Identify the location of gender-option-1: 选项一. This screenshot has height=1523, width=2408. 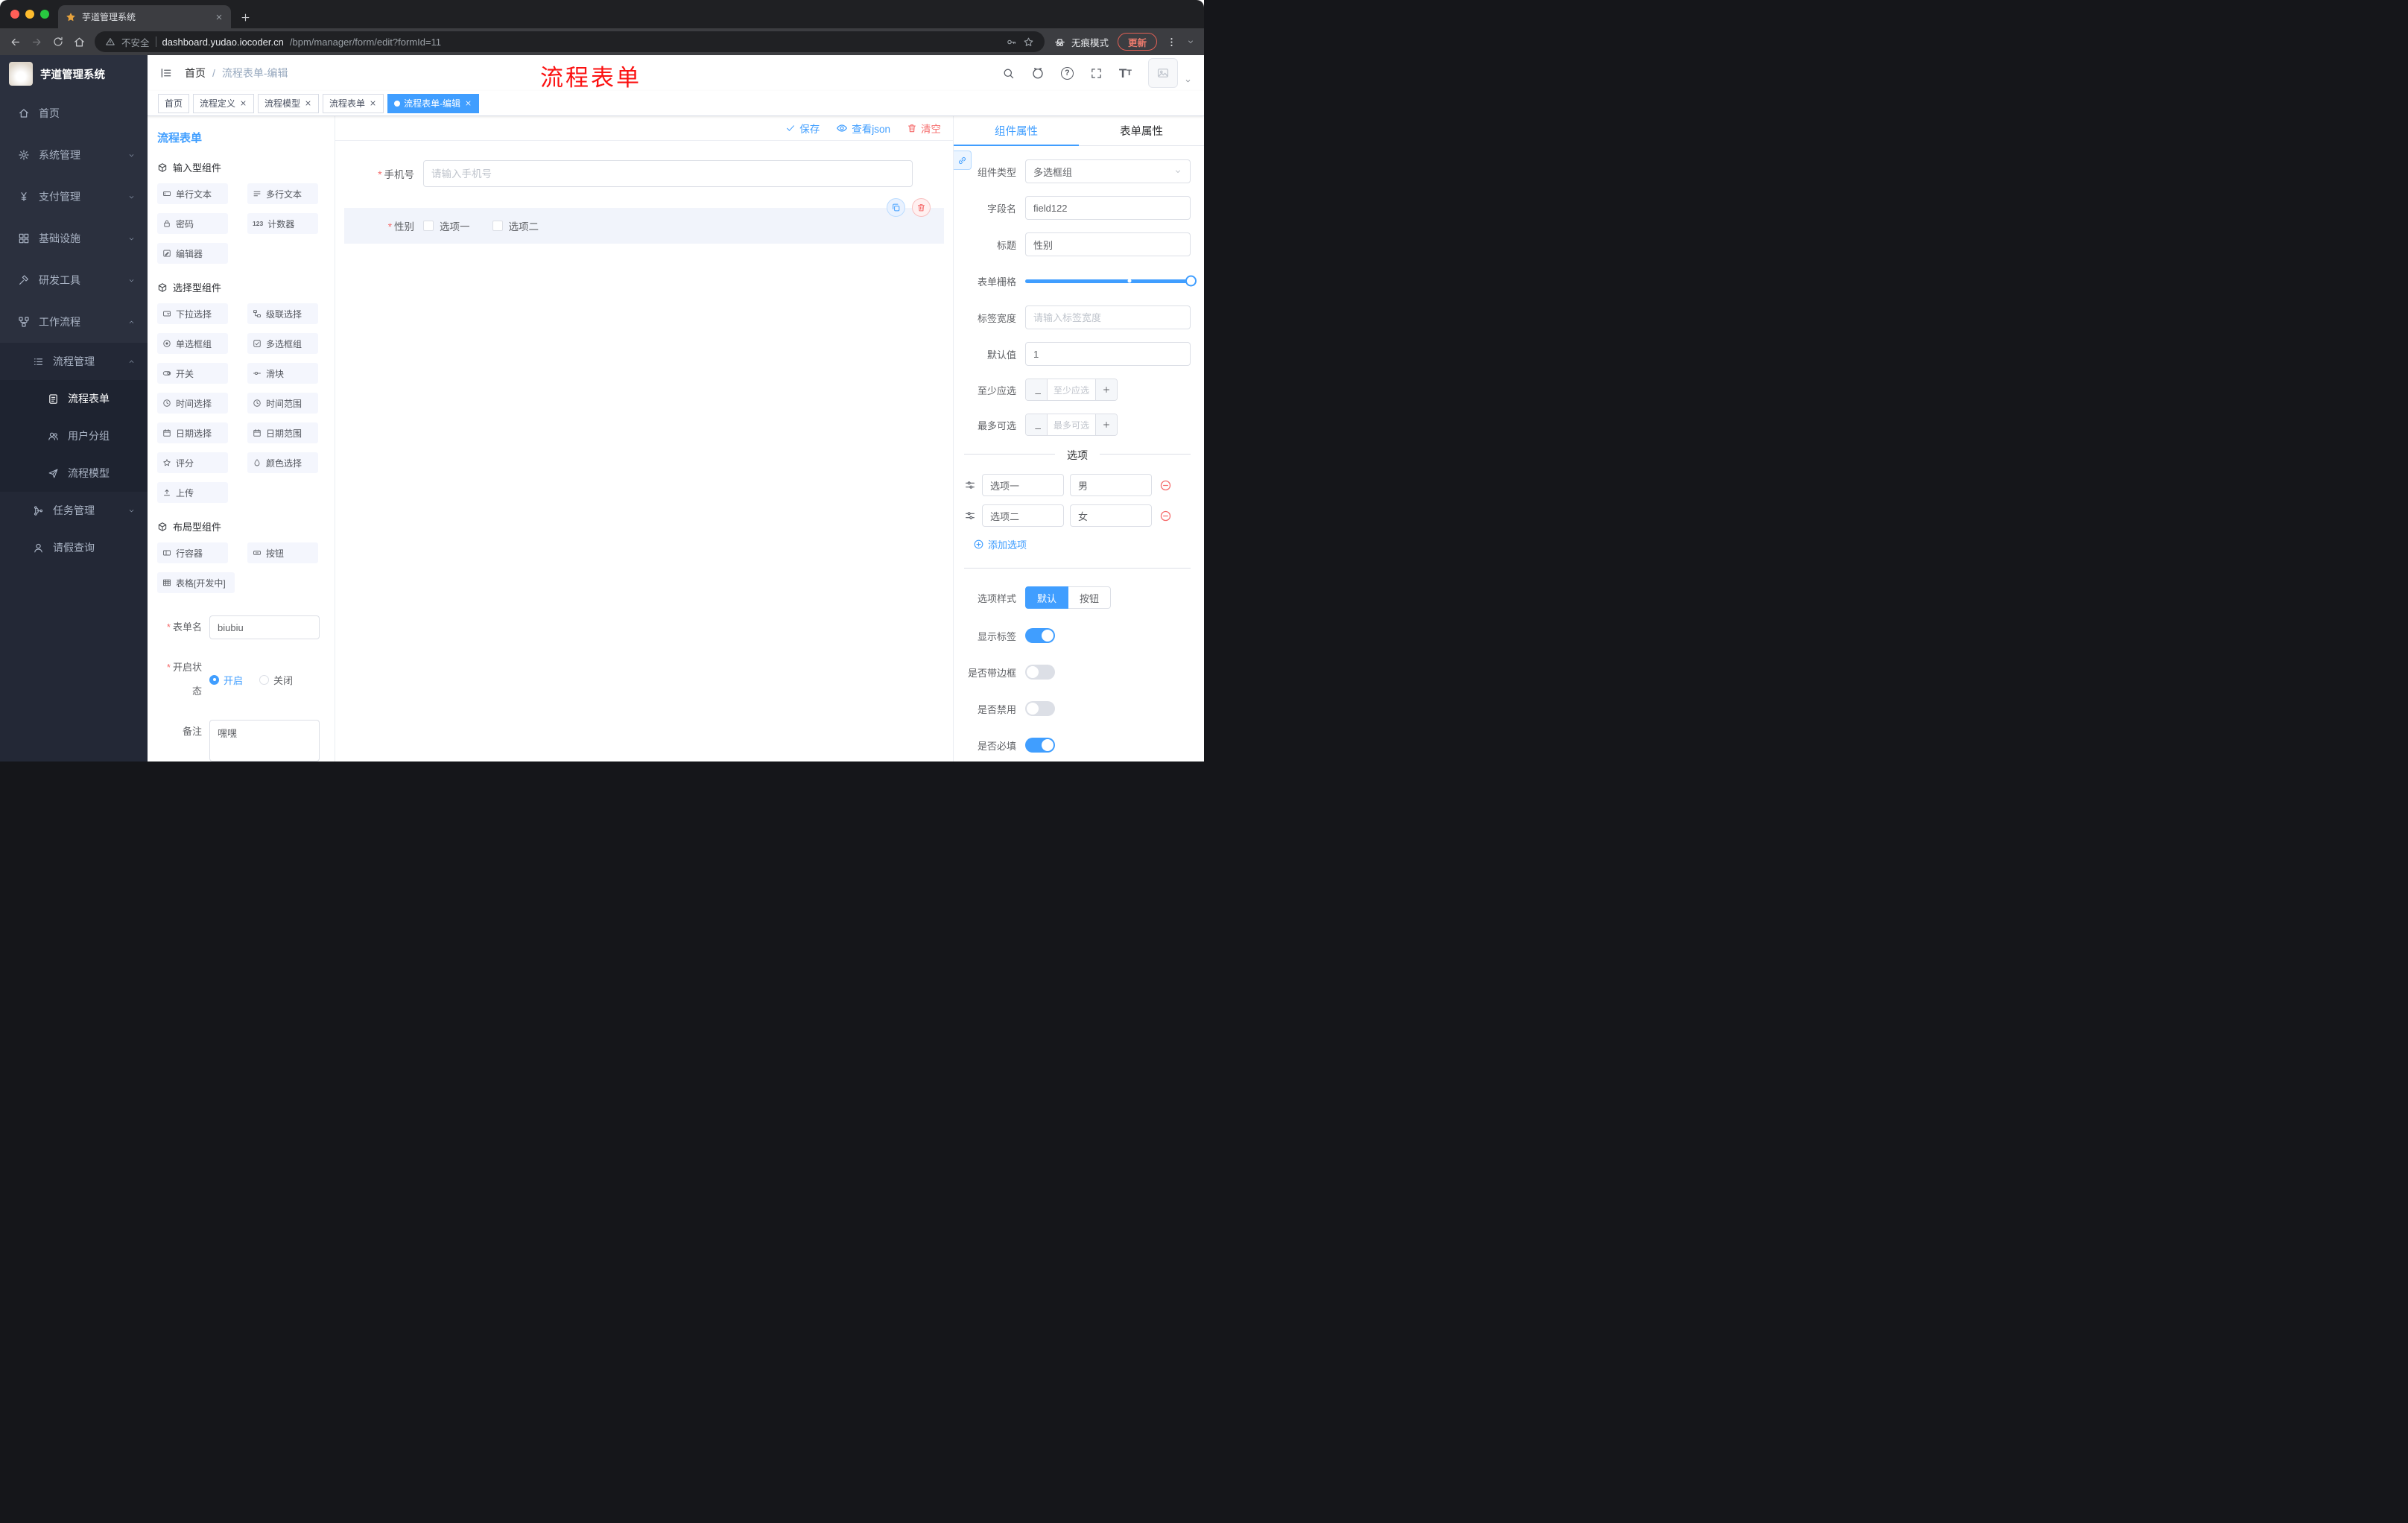
(446, 226).